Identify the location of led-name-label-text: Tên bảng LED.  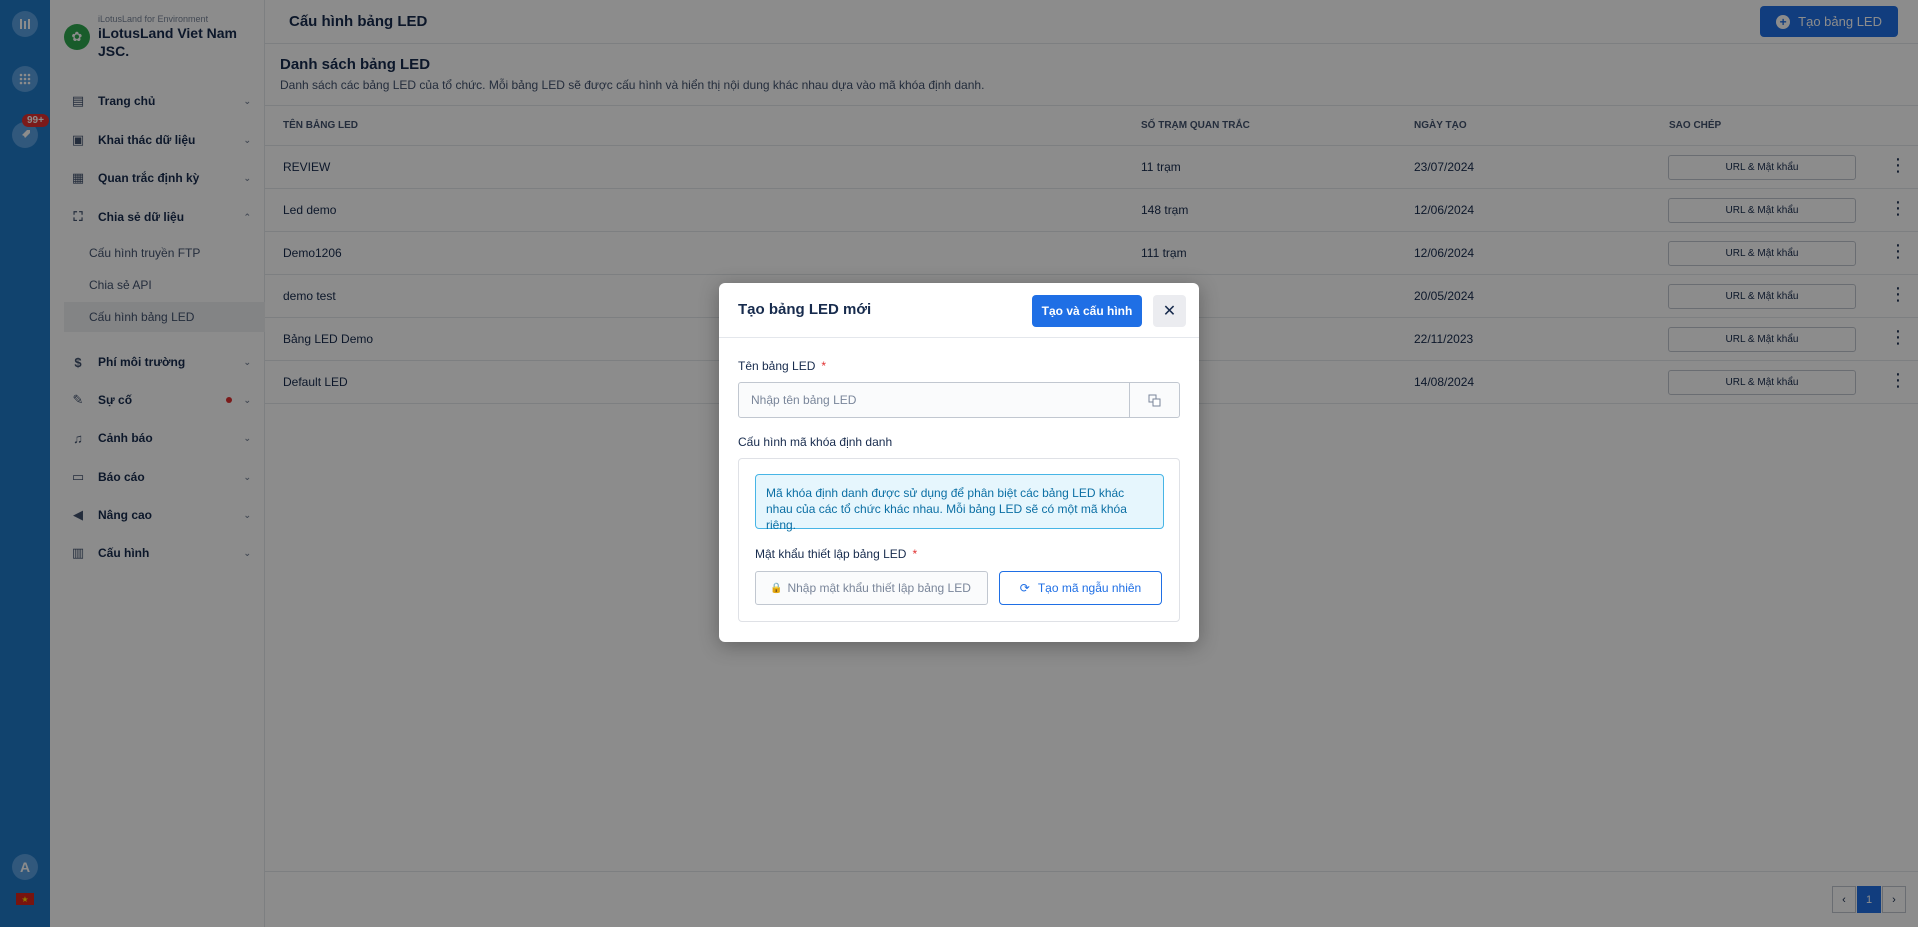
(777, 366).